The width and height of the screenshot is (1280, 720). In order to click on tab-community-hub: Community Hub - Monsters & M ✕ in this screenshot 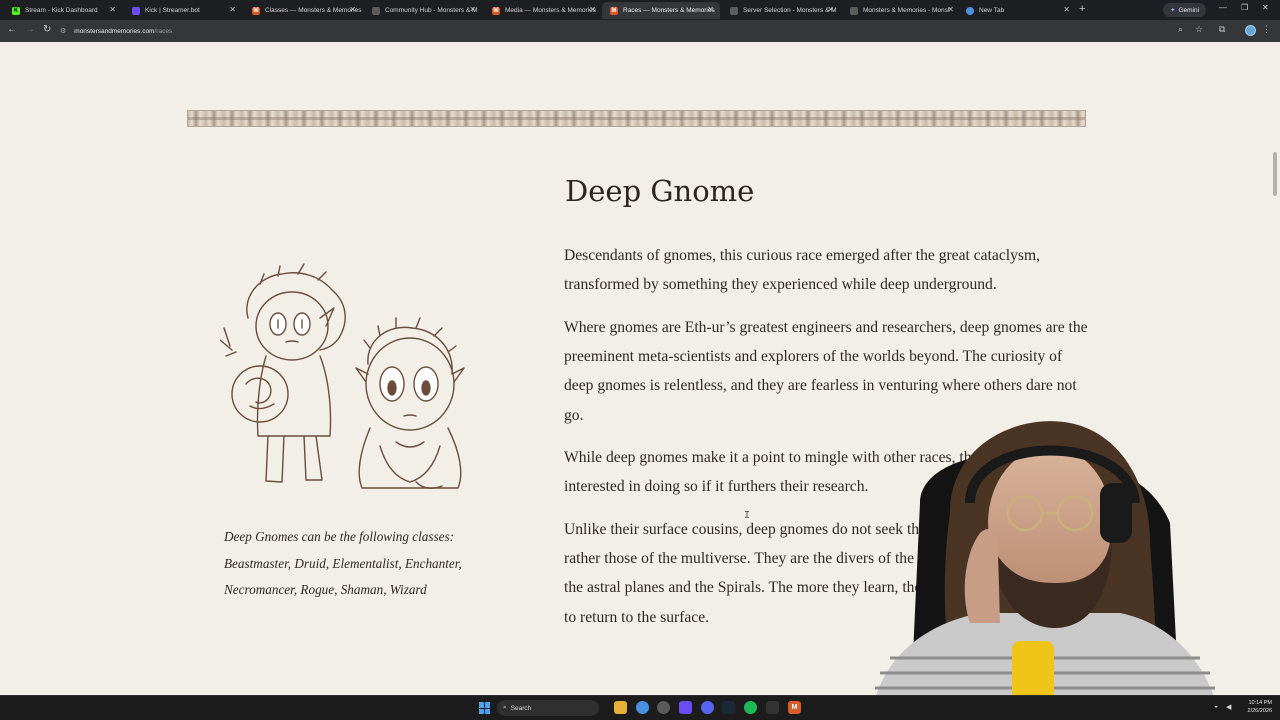, I will do `click(423, 10)`.